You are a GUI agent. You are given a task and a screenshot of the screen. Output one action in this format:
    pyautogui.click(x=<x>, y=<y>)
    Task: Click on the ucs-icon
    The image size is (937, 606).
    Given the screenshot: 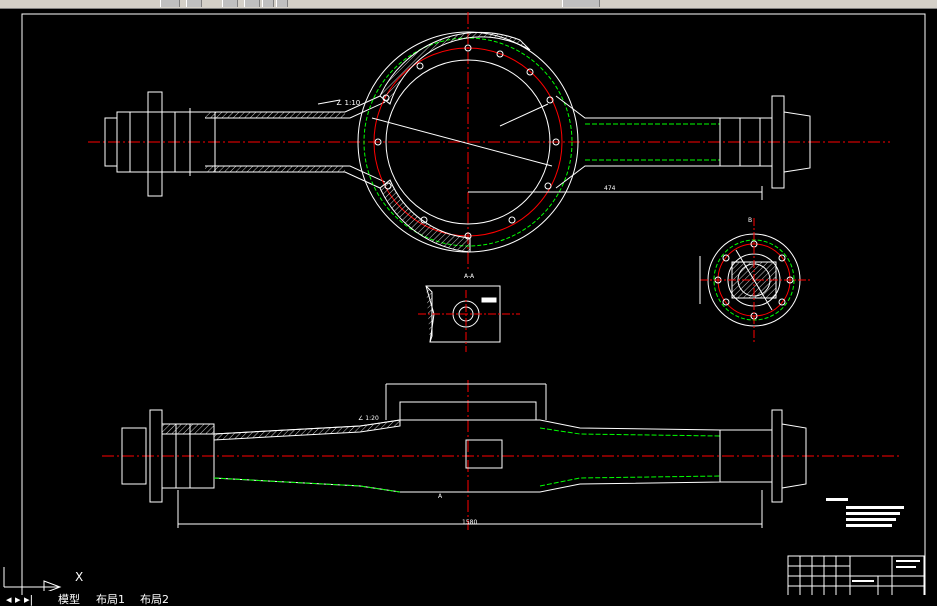 What is the action you would take?
    pyautogui.click(x=32, y=579)
    